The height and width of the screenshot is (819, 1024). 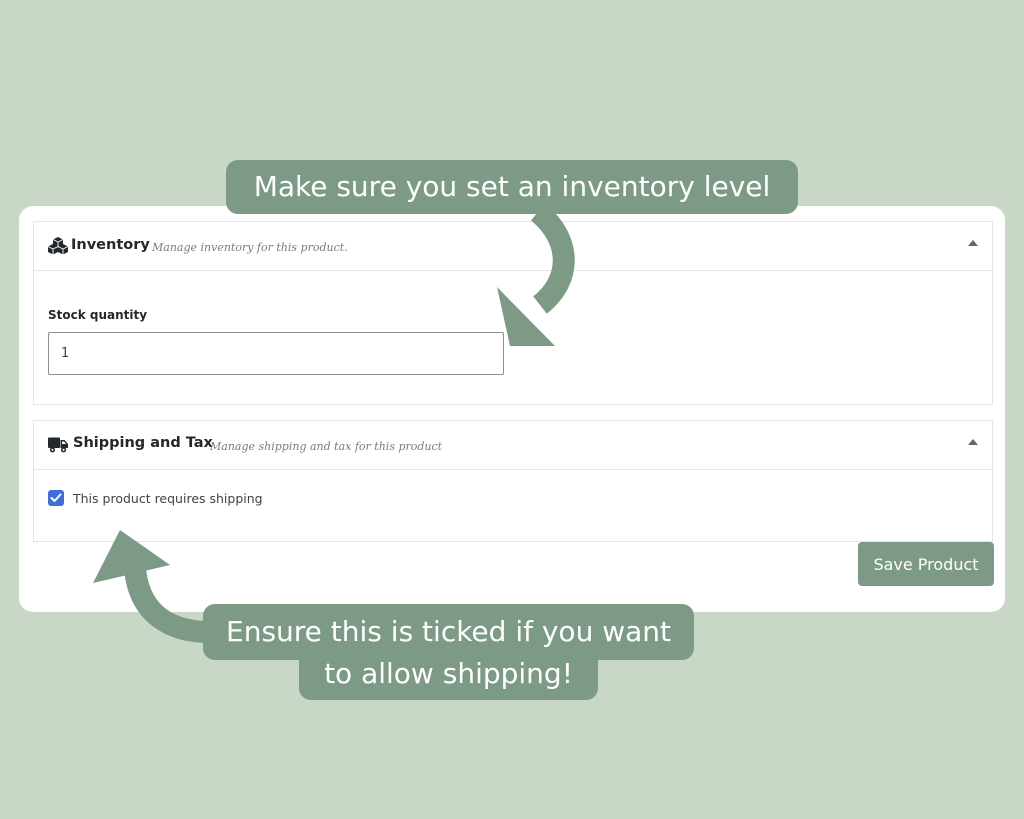 I want to click on shipping-subtitle: Manage shipping and tax for this product, so click(x=326, y=446).